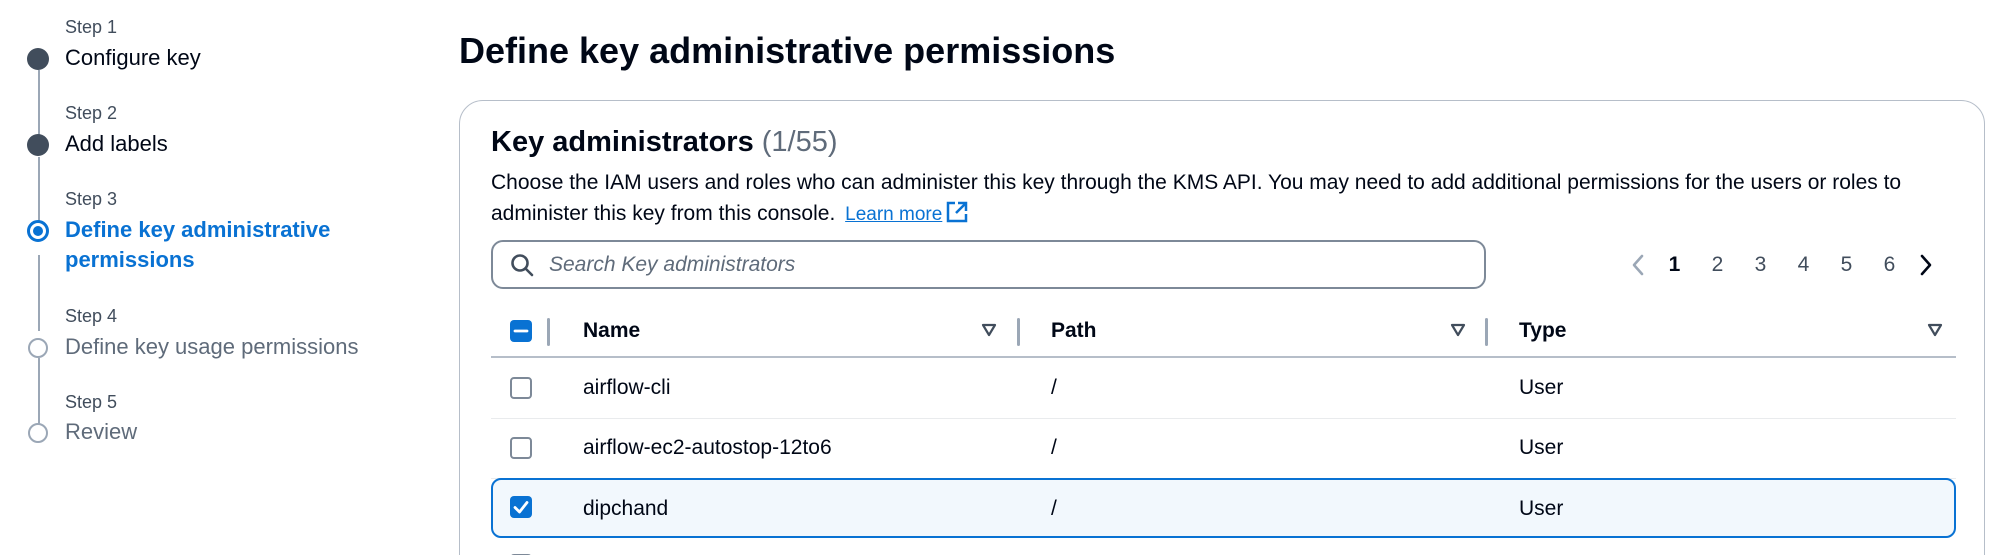  I want to click on selection-count: (1/55), so click(799, 142).